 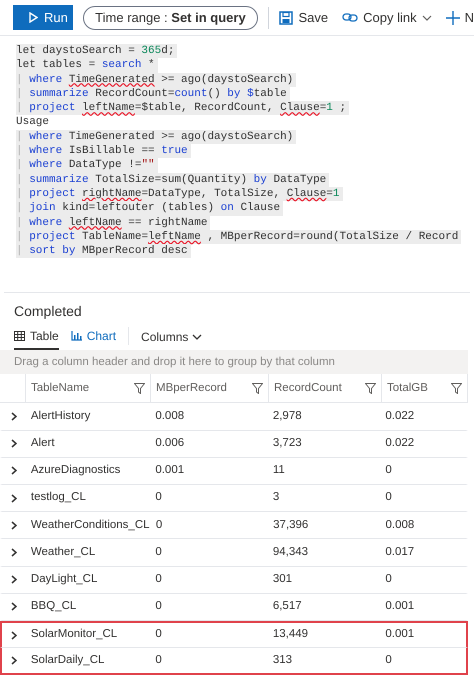 What do you see at coordinates (425, 388) in the screenshot?
I see `column-header: TotalGB` at bounding box center [425, 388].